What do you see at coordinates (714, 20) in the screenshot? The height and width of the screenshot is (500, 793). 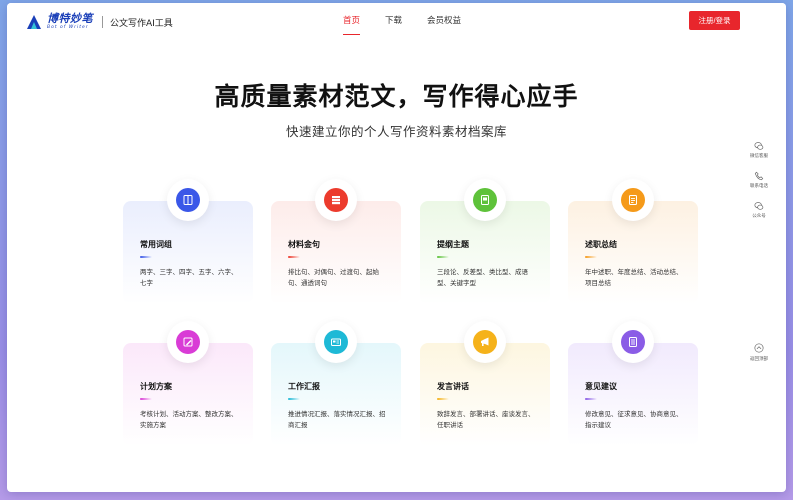 I see `register-login-button: 注册/登录` at bounding box center [714, 20].